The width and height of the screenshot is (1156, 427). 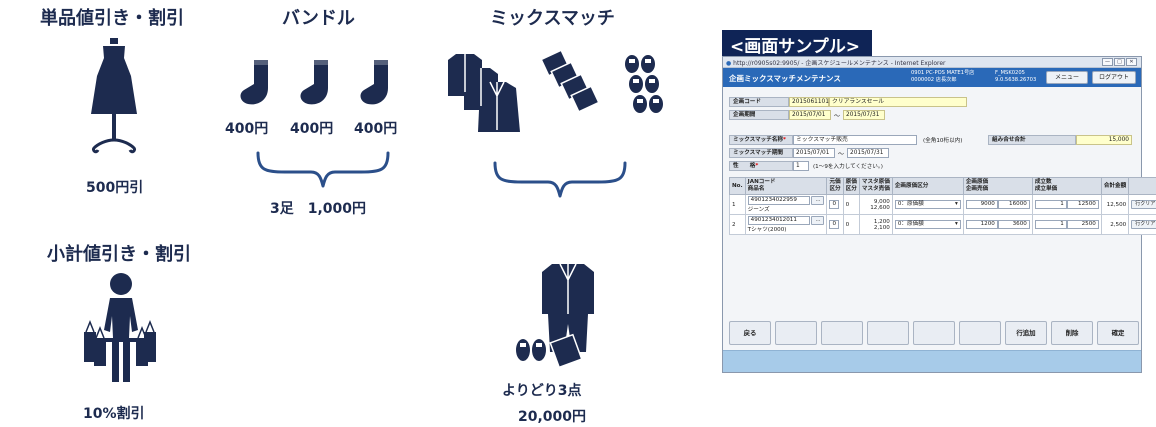 I want to click on row-no: 1, so click(x=737, y=204).